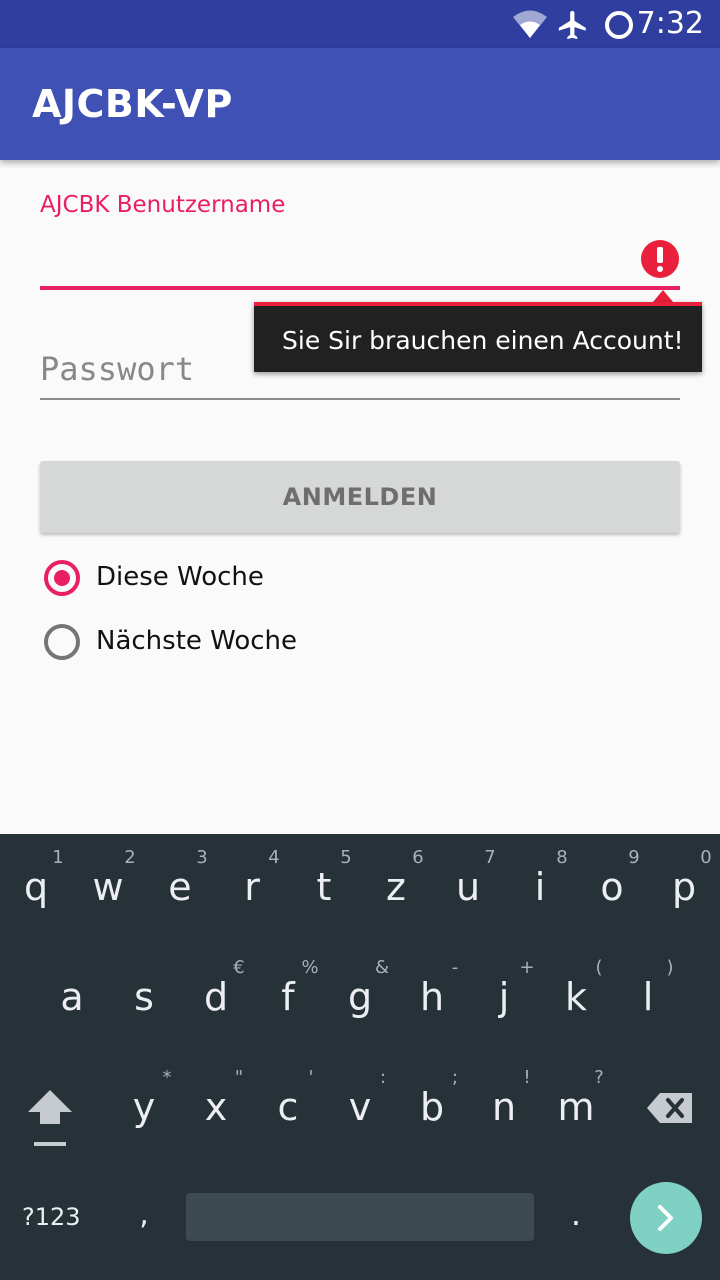 Image resolution: width=720 pixels, height=1280 pixels. I want to click on sync-icon, so click(619, 25).